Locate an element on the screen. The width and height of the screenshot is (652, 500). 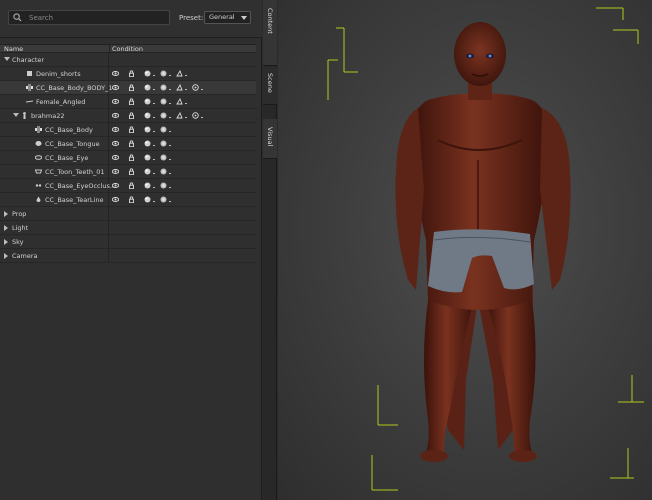
tree-row-name-cell: CC_Base_Body is located at coordinates (54, 130).